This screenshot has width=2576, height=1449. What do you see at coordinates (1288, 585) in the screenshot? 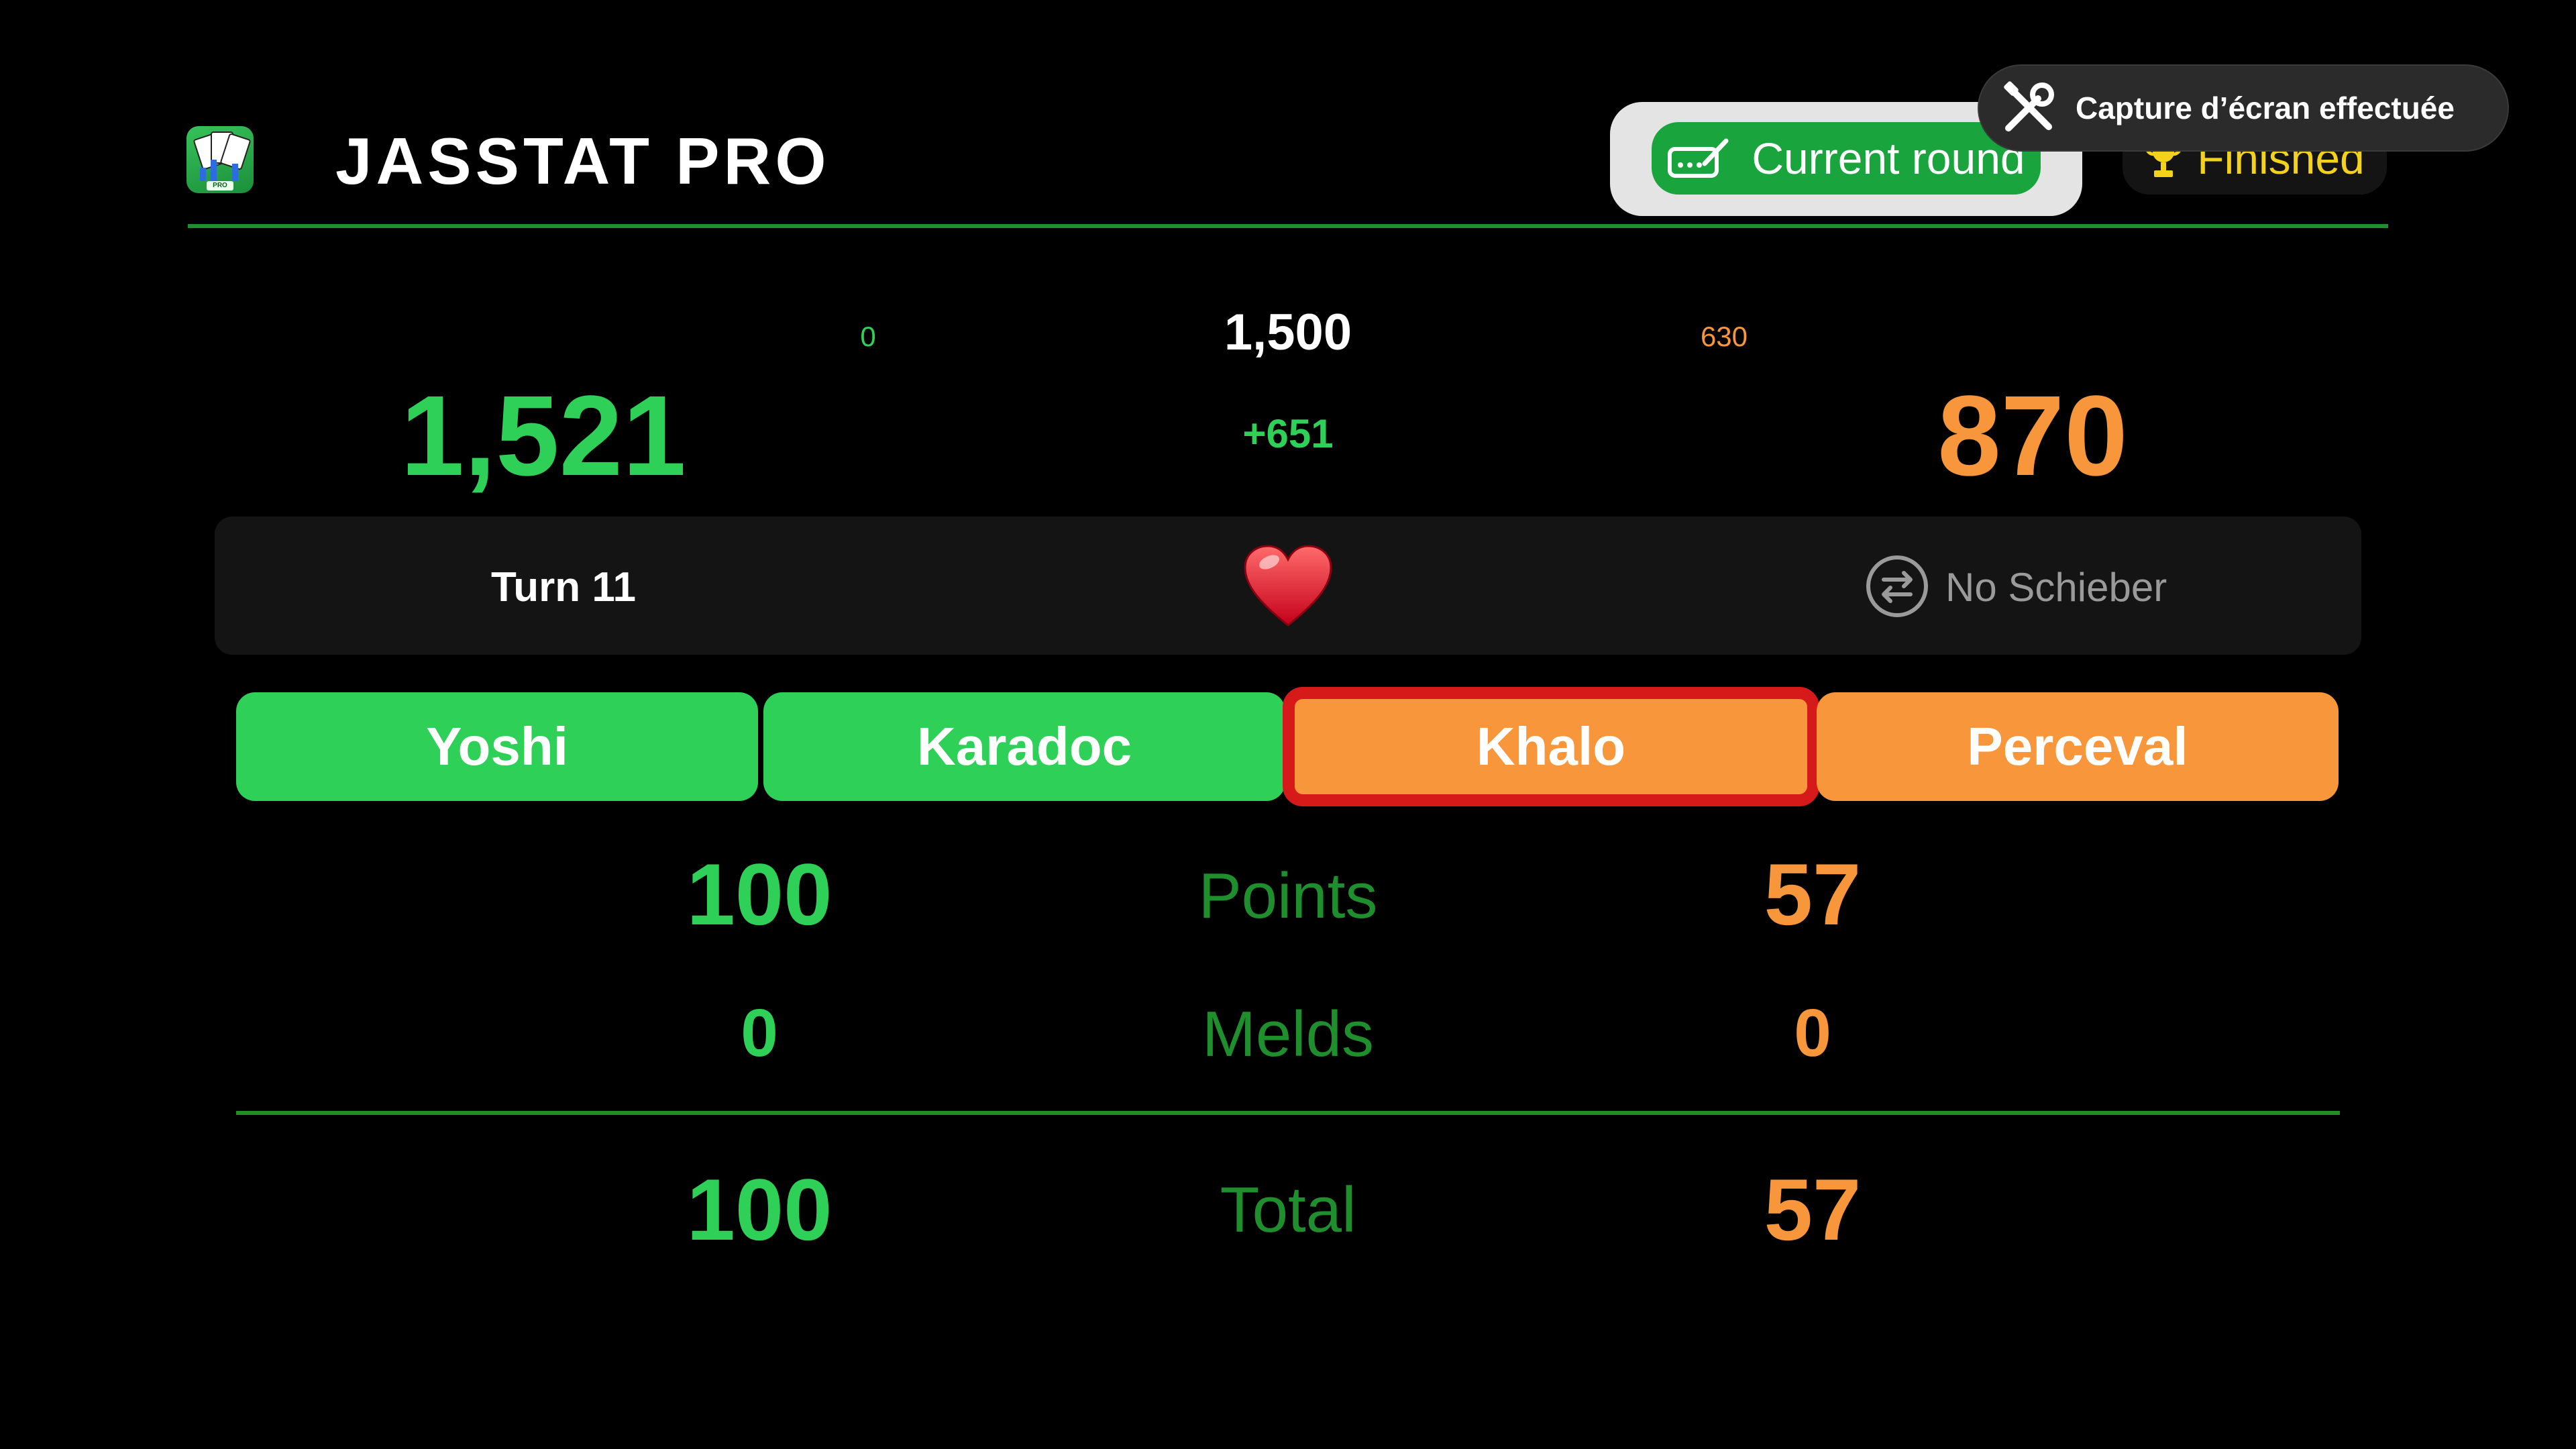
I see `heart-icon` at bounding box center [1288, 585].